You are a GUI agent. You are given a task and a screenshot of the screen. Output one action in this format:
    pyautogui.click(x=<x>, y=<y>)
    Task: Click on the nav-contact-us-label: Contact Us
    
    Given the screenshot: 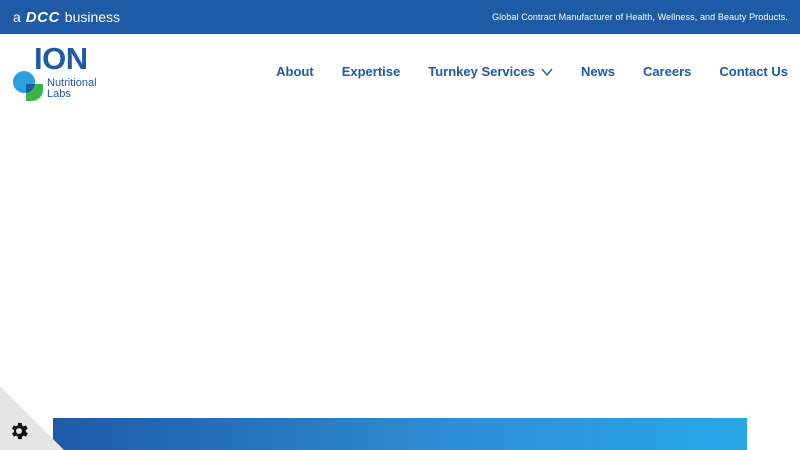 What is the action you would take?
    pyautogui.click(x=753, y=71)
    